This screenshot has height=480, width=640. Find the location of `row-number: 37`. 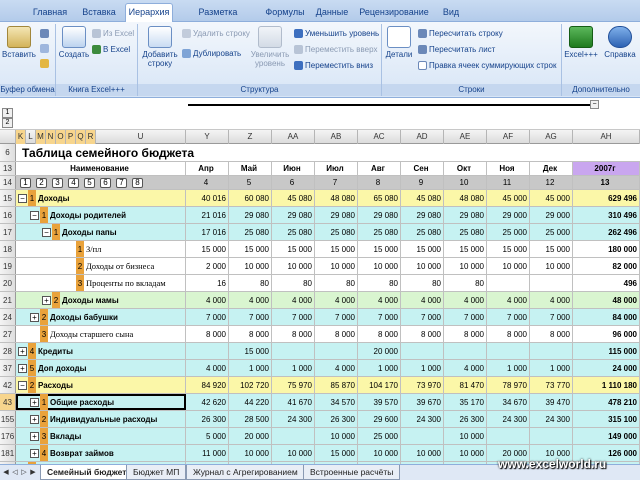

row-number: 37 is located at coordinates (8, 368).